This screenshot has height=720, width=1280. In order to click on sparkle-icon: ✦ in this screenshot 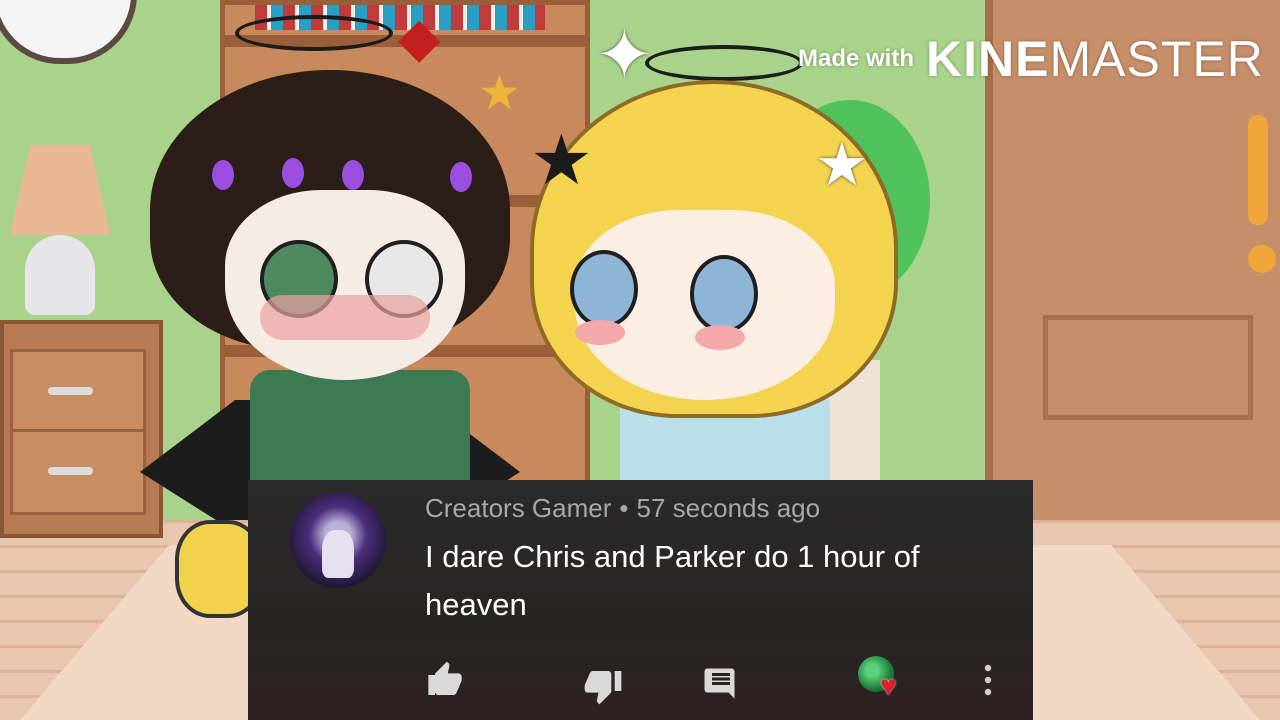, I will do `click(624, 55)`.